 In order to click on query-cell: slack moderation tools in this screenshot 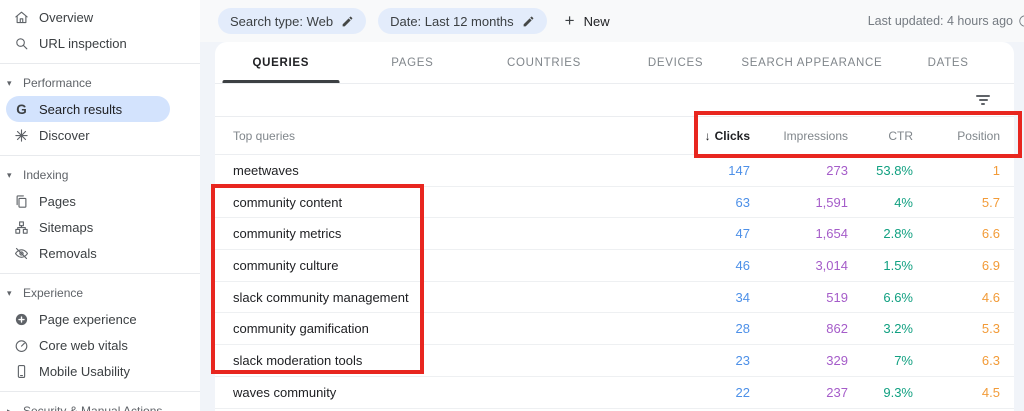, I will do `click(298, 360)`.